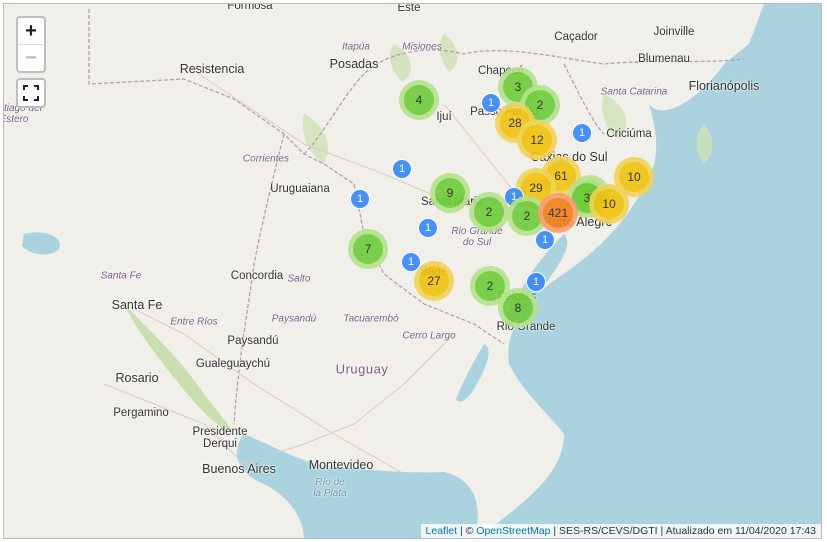 Image resolution: width=827 pixels, height=542 pixels. I want to click on lagoa-mirim, so click(472, 373).